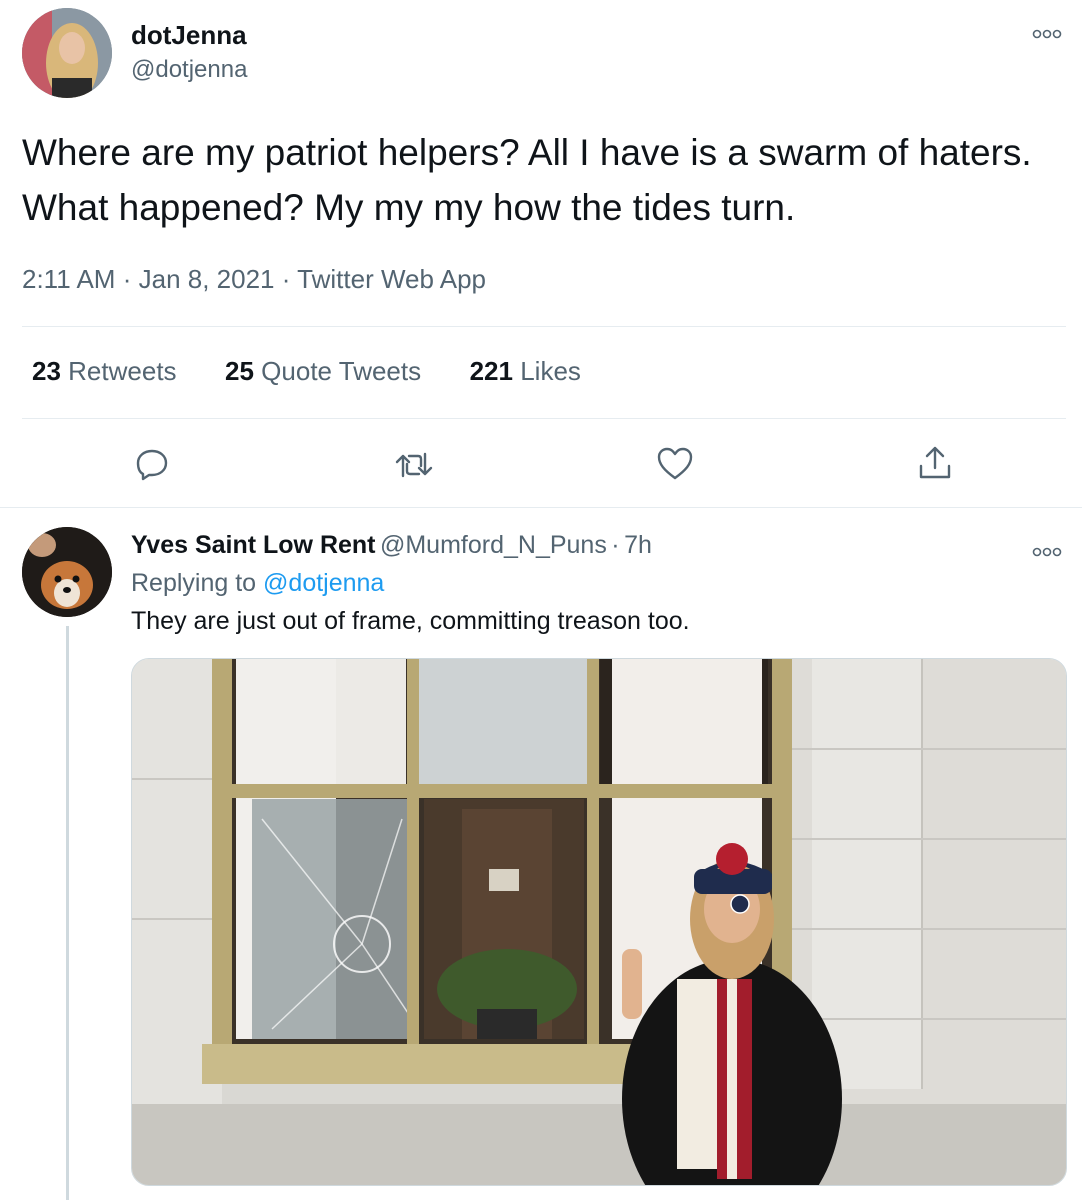 This screenshot has width=1082, height=1200. I want to click on quotes-stat: 25 Quote Tweets, so click(323, 371).